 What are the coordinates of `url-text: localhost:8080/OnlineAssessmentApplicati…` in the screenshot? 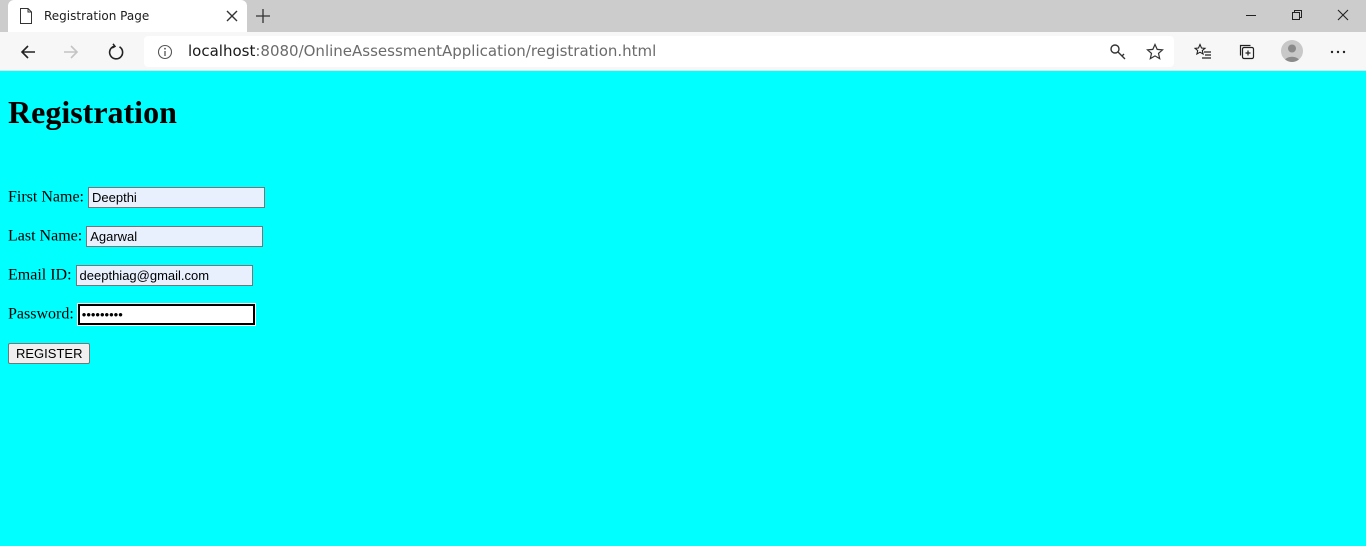 It's located at (422, 51).